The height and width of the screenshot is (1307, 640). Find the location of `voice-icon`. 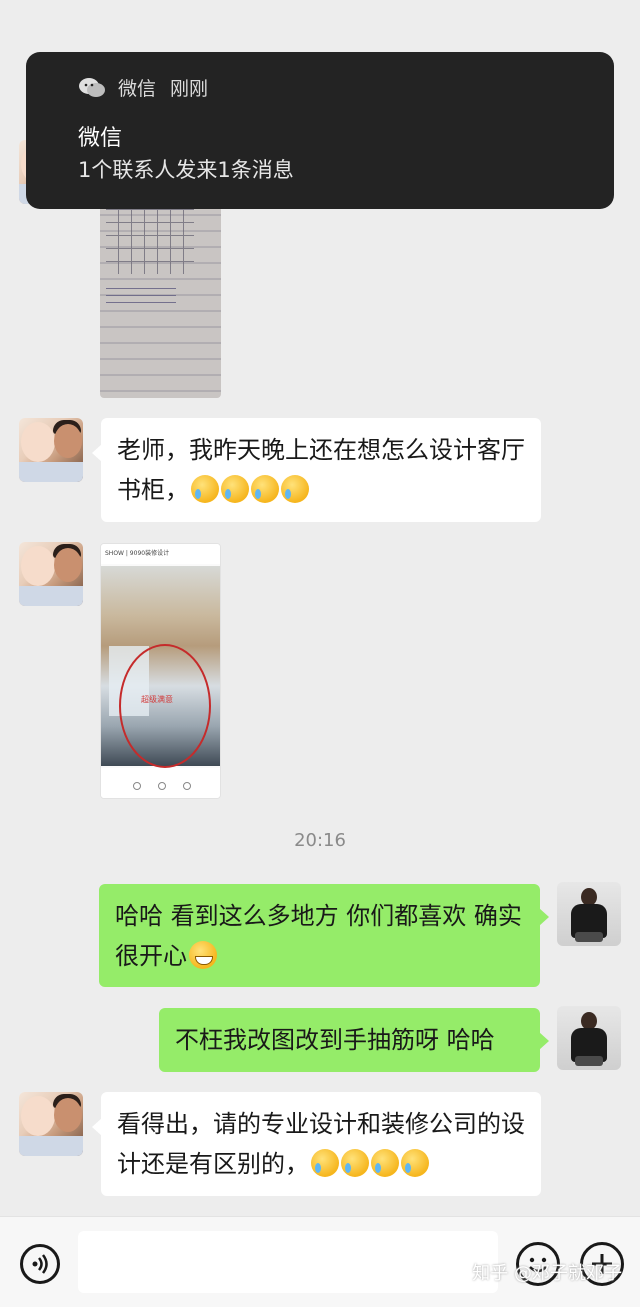

voice-icon is located at coordinates (40, 1264).